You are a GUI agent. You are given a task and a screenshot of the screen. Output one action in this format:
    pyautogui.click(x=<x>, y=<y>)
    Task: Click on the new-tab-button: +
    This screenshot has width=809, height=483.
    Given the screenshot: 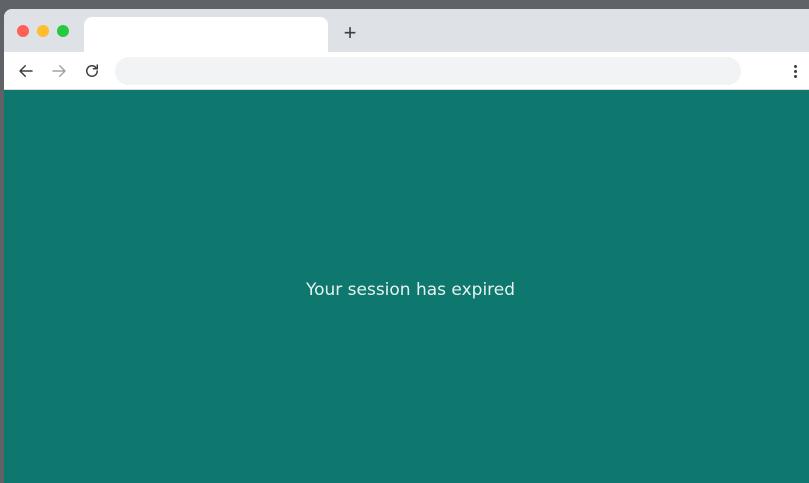 What is the action you would take?
    pyautogui.click(x=350, y=32)
    